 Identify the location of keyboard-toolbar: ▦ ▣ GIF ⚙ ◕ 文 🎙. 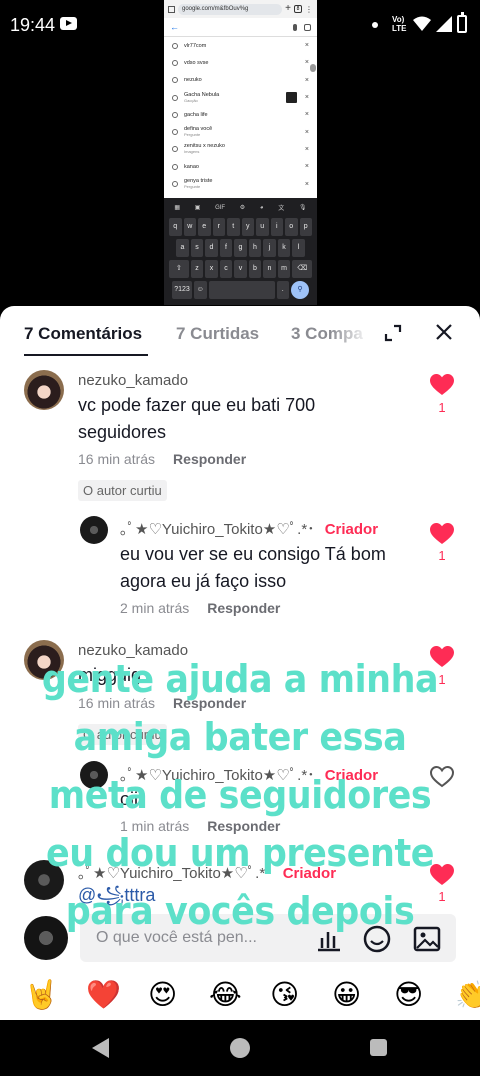
(240, 207).